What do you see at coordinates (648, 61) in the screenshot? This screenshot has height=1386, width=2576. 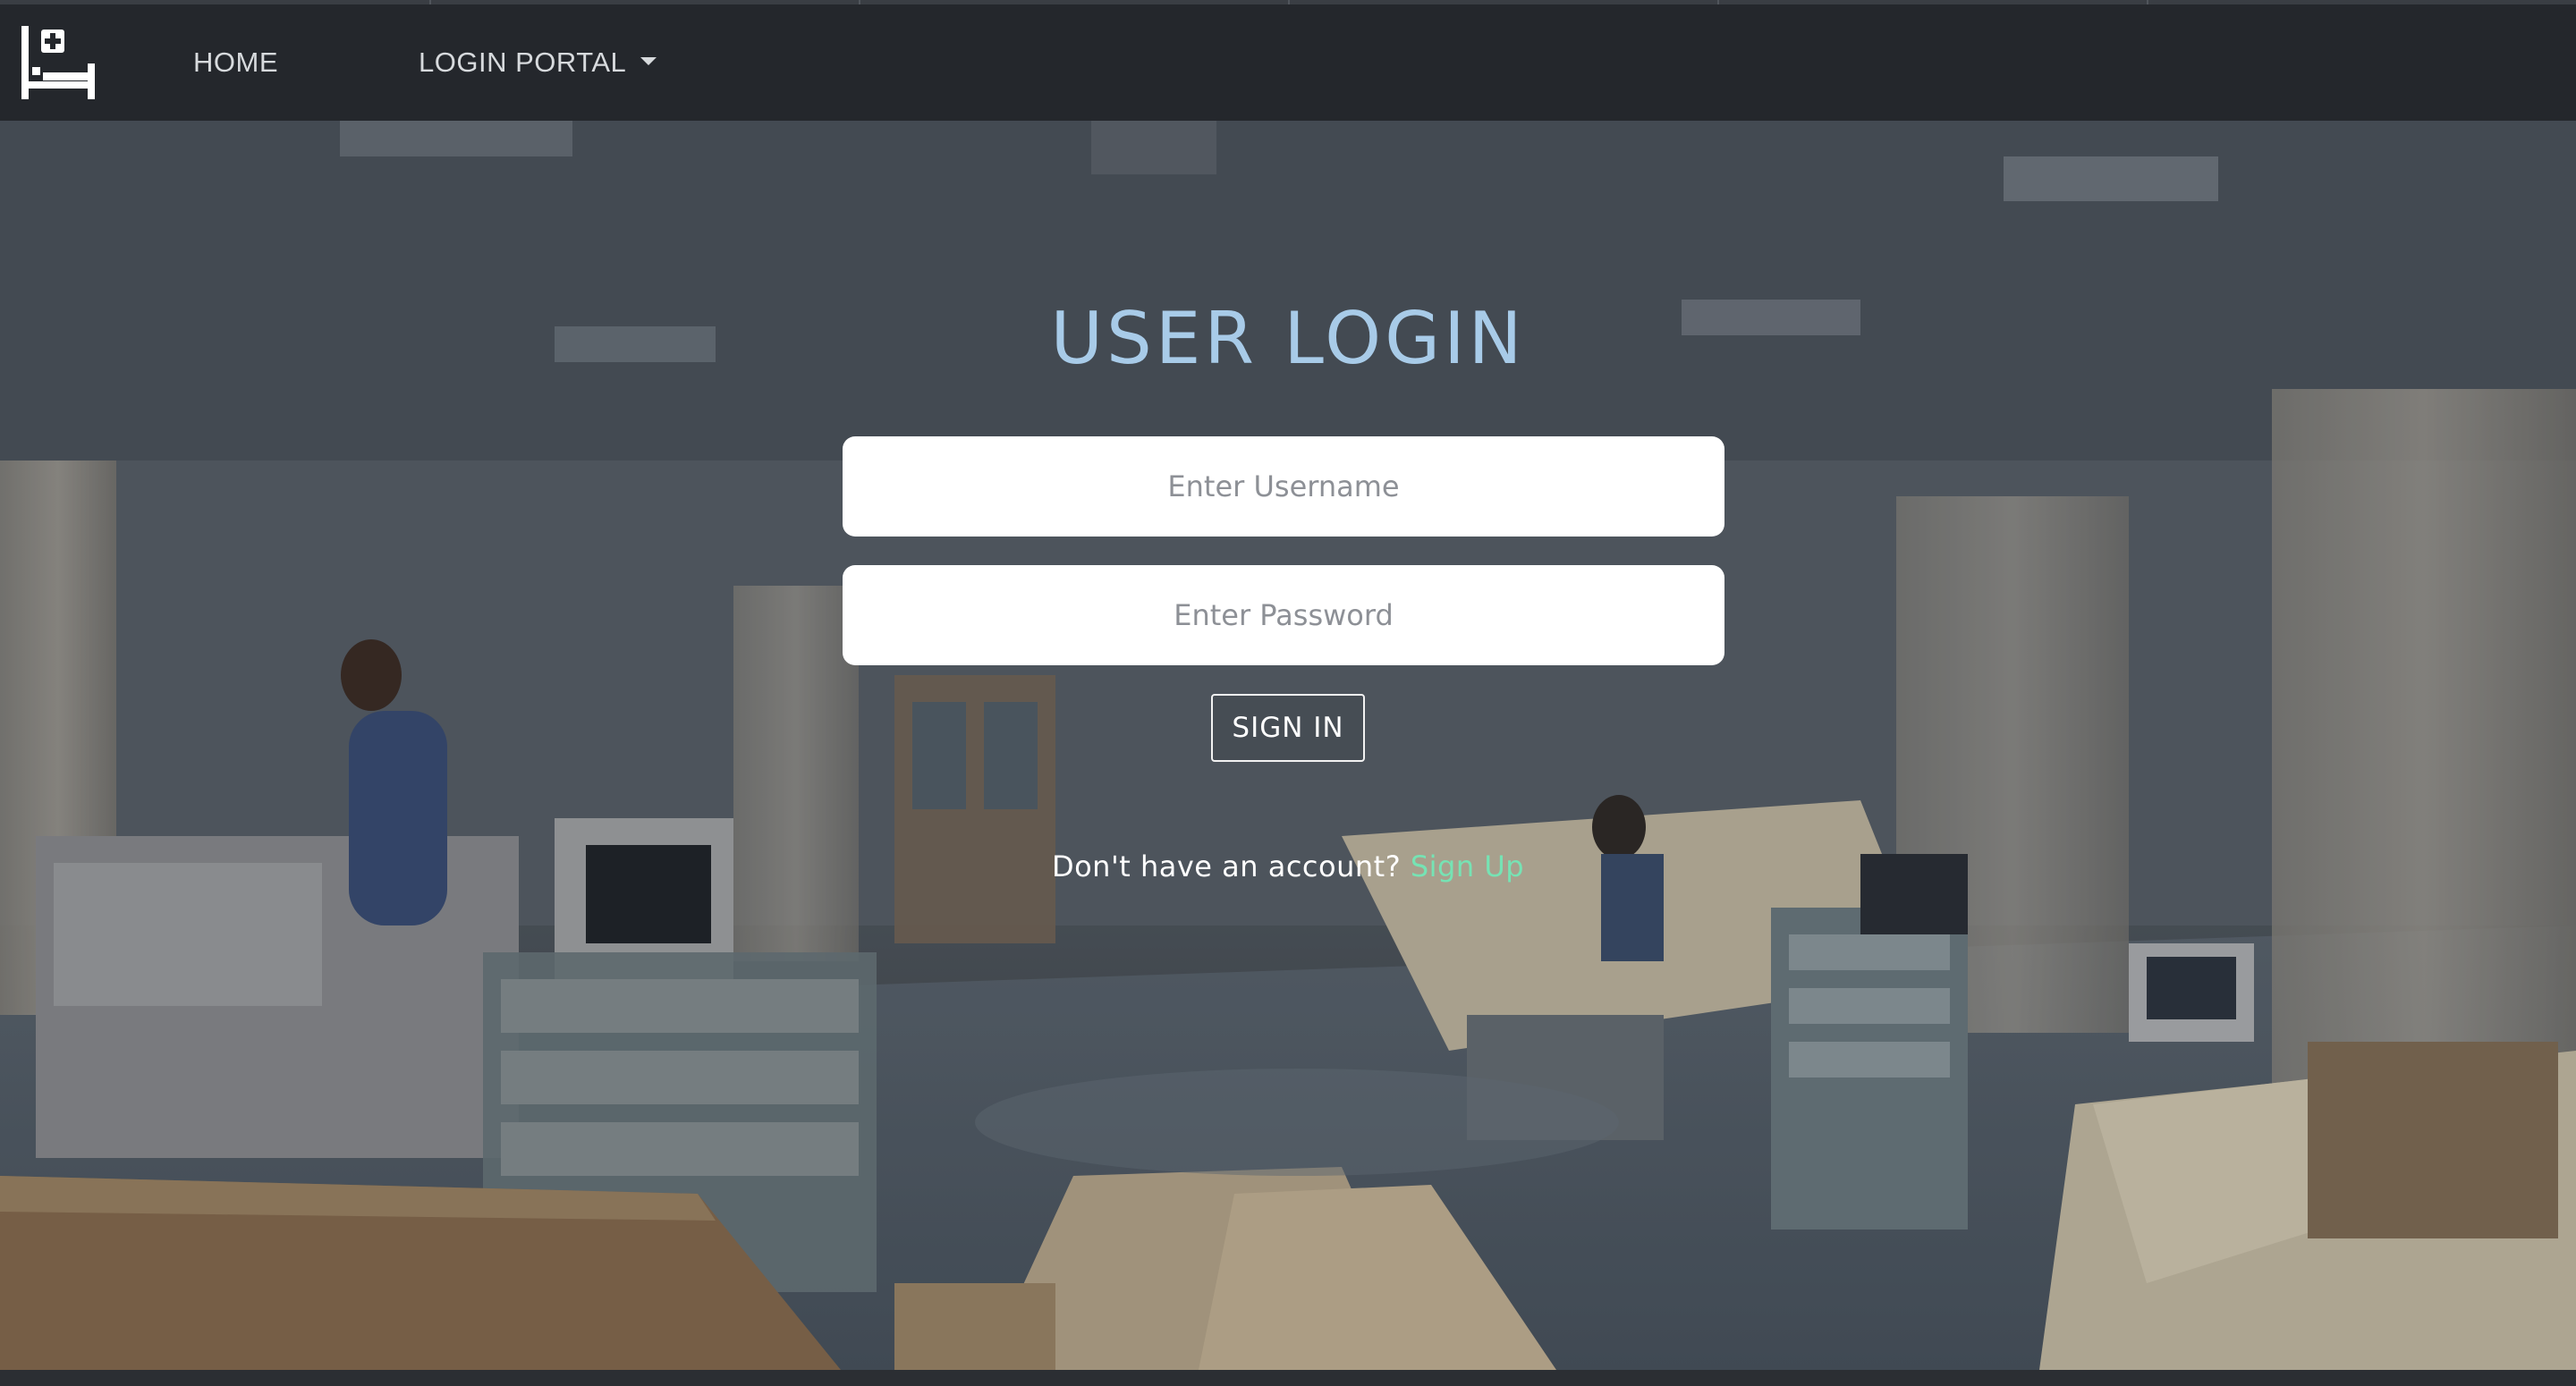 I see `caret-down-icon` at bounding box center [648, 61].